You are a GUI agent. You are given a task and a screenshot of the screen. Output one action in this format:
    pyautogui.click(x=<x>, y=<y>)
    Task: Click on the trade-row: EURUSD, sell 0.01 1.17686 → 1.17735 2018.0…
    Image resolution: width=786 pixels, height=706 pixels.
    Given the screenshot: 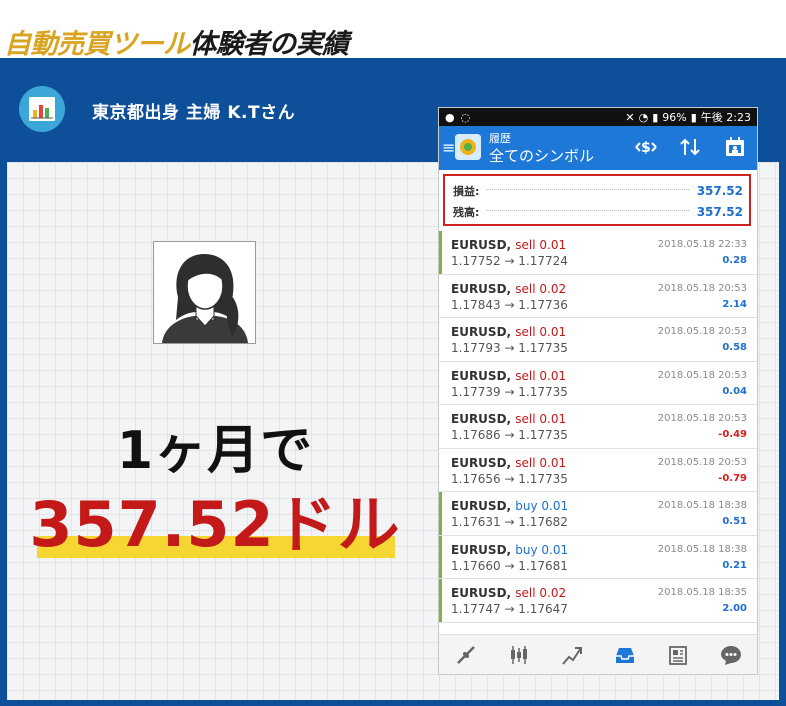 What is the action you would take?
    pyautogui.click(x=598, y=427)
    